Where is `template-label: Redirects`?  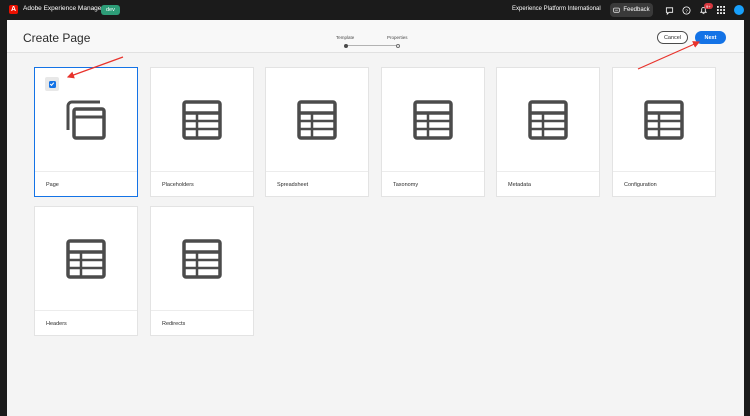
template-label: Redirects is located at coordinates (174, 324).